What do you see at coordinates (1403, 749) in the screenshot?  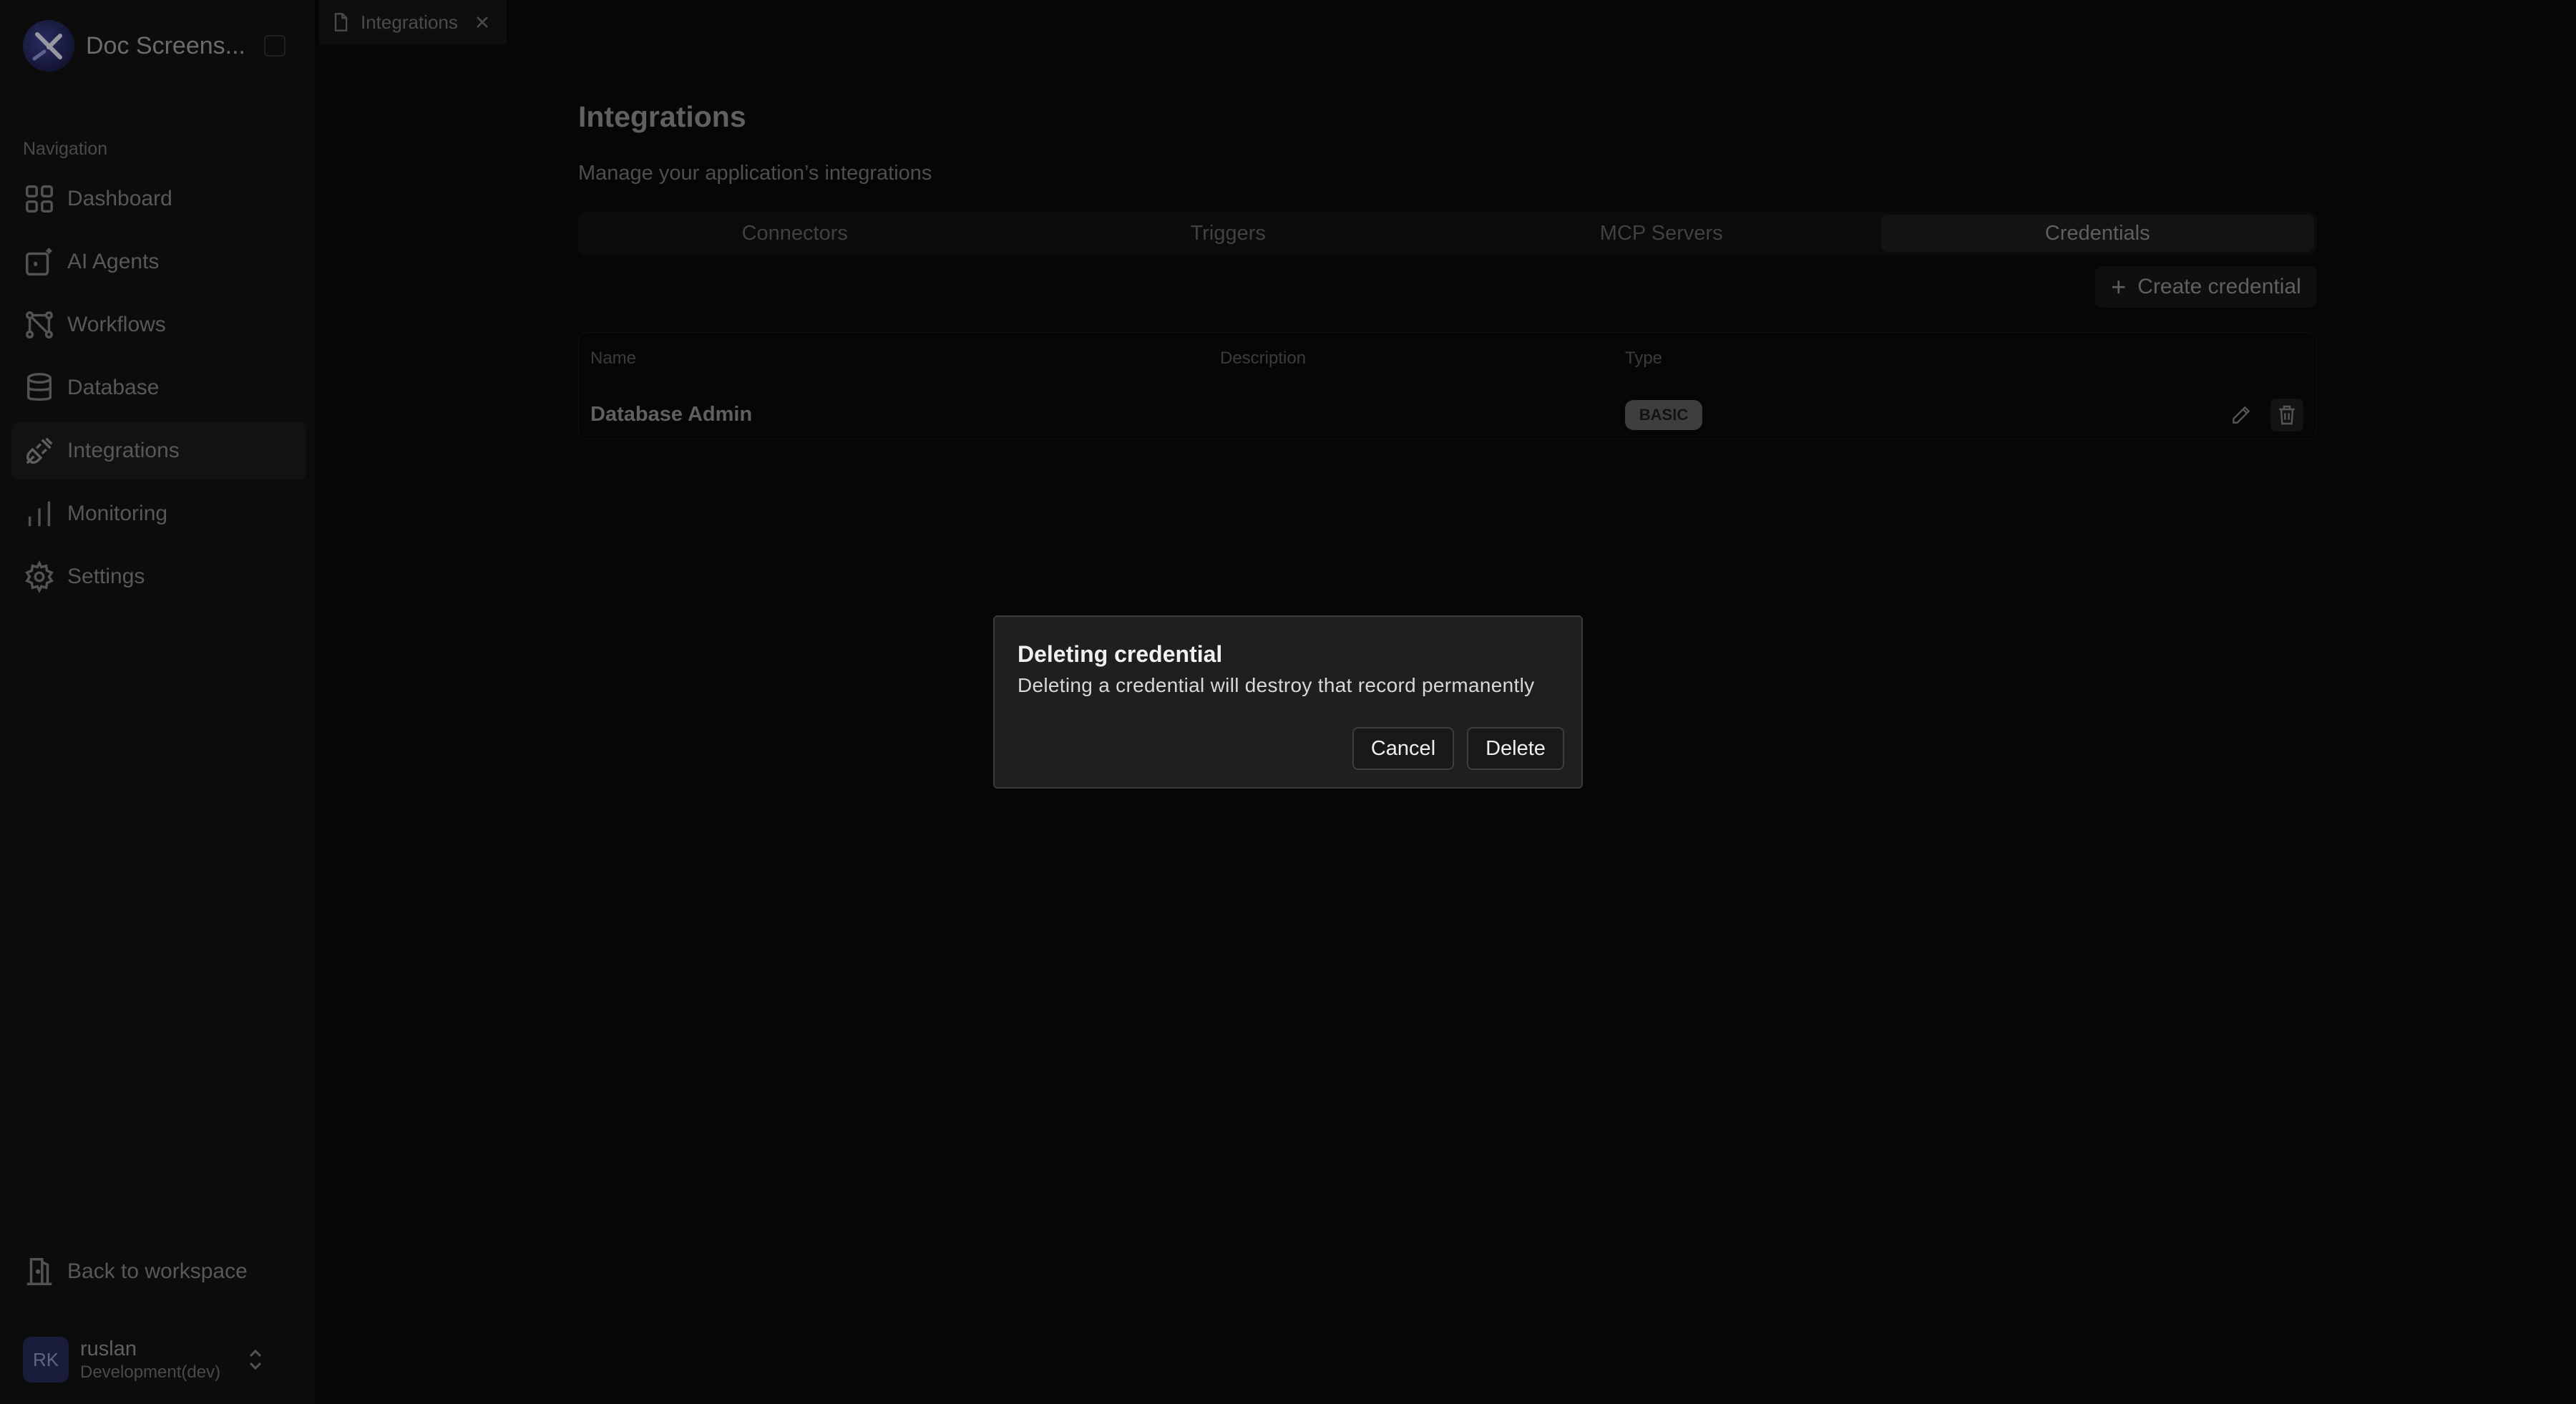 I see `cancel-button: Cancel` at bounding box center [1403, 749].